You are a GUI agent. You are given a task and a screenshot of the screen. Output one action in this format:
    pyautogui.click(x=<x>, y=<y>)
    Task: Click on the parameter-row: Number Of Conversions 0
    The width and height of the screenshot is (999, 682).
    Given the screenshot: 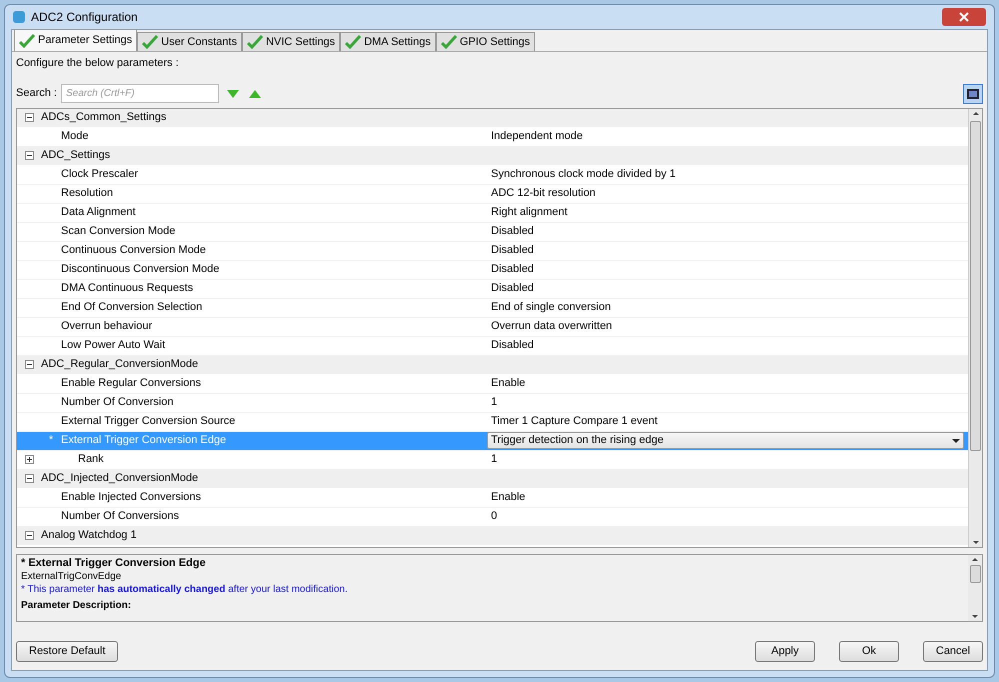 What is the action you would take?
    pyautogui.click(x=492, y=517)
    